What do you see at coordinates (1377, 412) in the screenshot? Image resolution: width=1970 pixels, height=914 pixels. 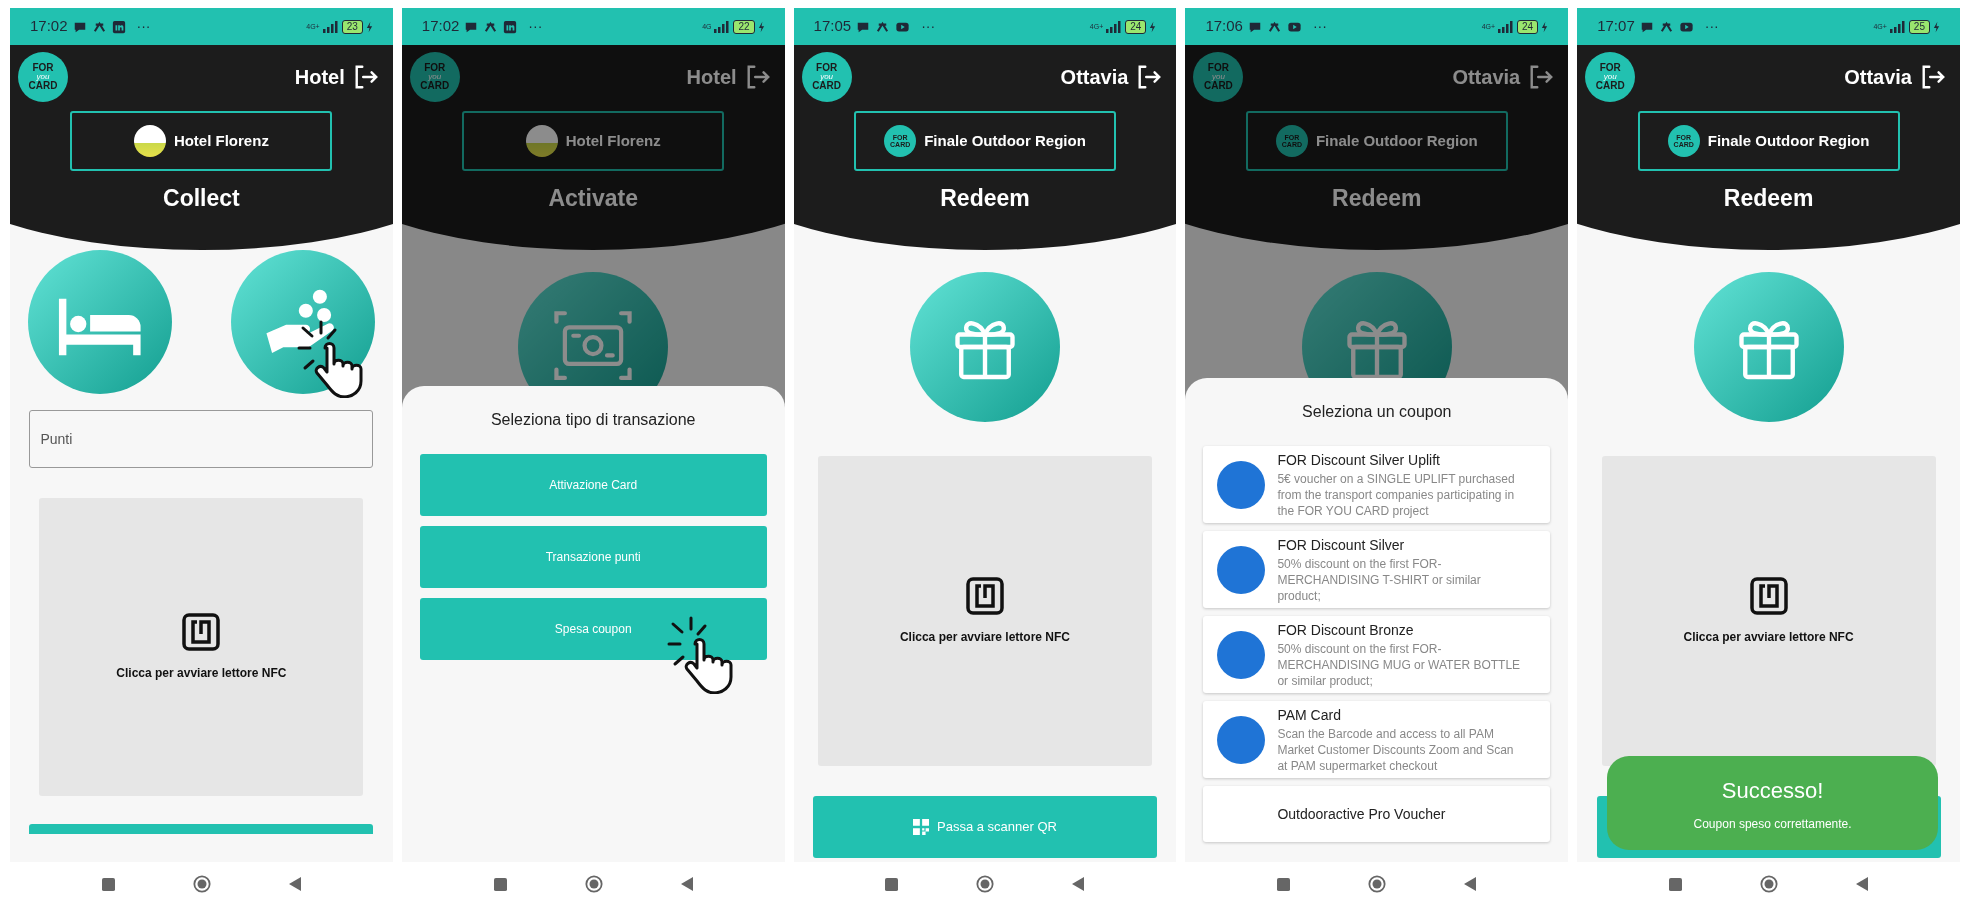 I see `sheet-title: Seleziona un coupon` at bounding box center [1377, 412].